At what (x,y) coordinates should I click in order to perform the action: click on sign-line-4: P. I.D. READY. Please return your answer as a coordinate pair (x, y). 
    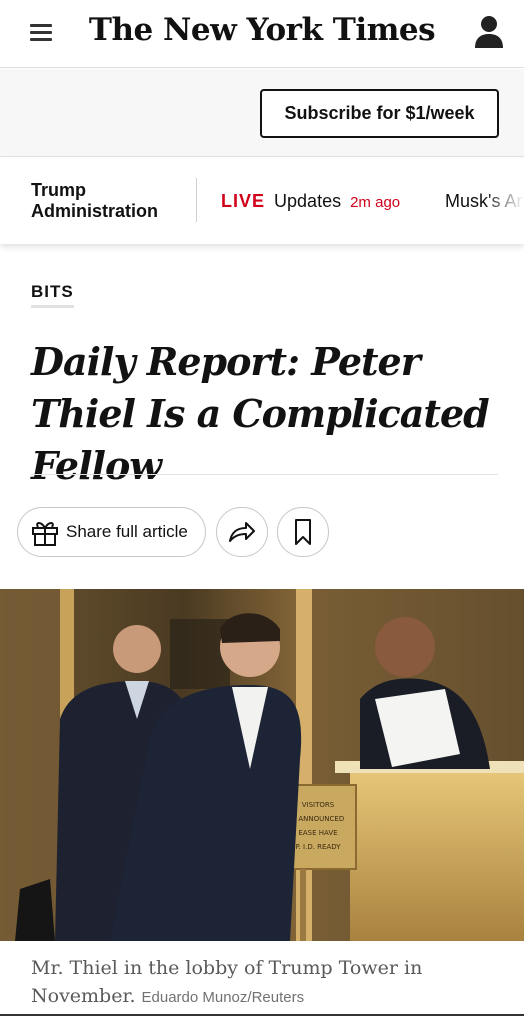
    Looking at the image, I should click on (318, 847).